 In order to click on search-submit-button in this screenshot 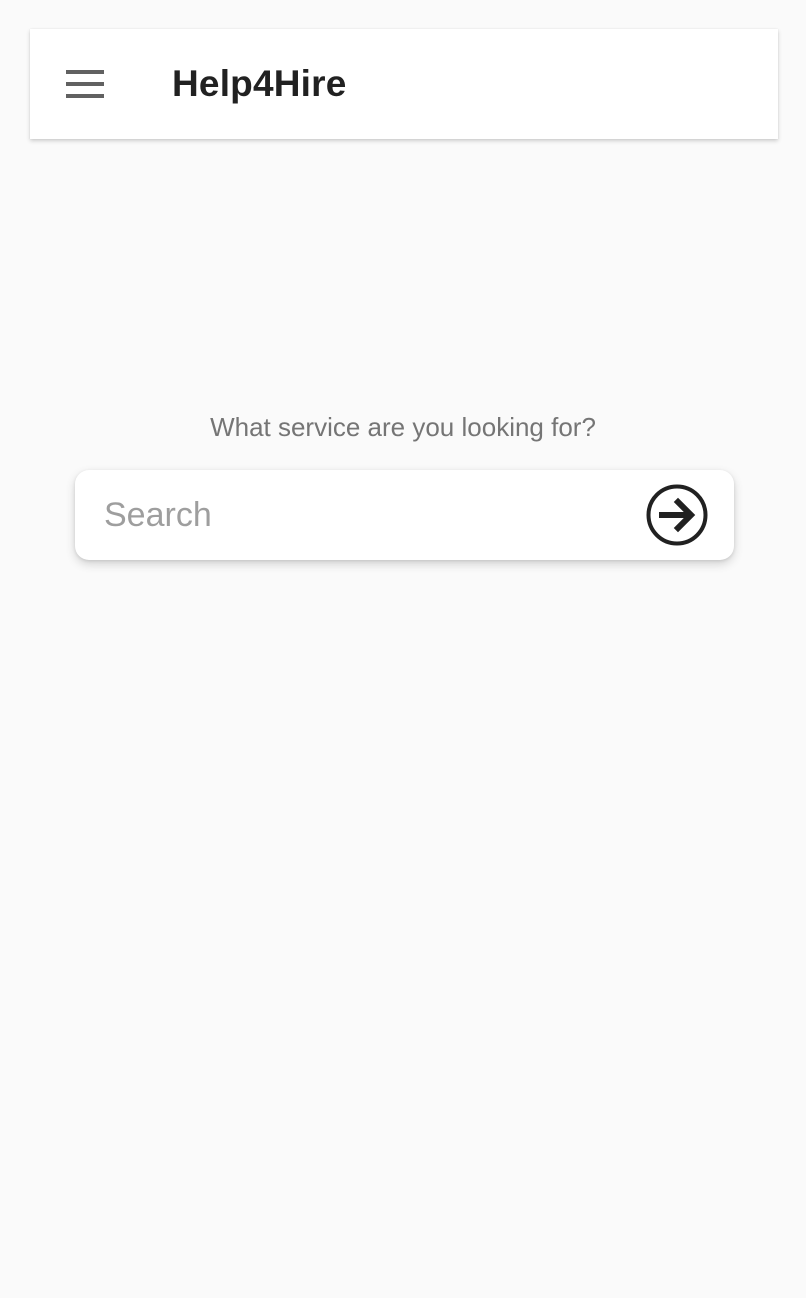, I will do `click(677, 515)`.